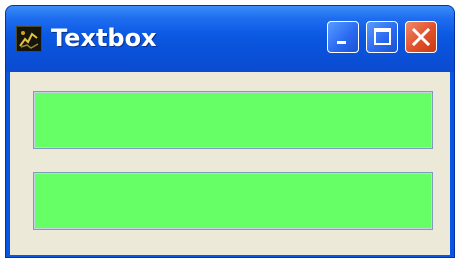  What do you see at coordinates (341, 42) in the screenshot?
I see `minimize-icon` at bounding box center [341, 42].